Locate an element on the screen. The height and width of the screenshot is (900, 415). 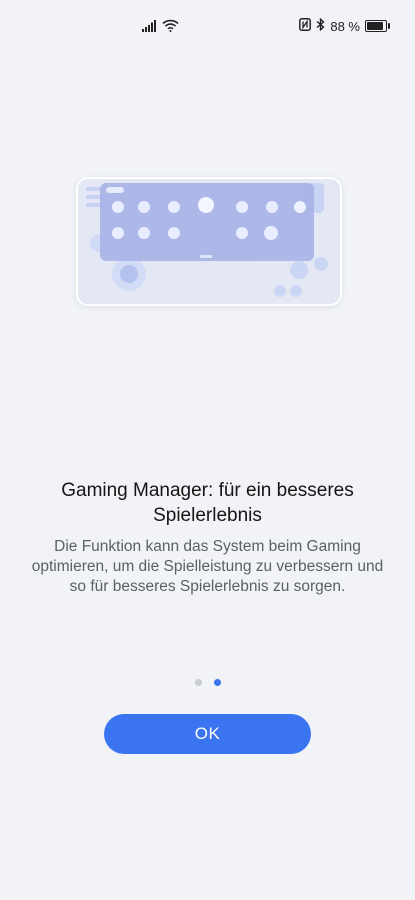
ok-button: OK is located at coordinates (207, 734).